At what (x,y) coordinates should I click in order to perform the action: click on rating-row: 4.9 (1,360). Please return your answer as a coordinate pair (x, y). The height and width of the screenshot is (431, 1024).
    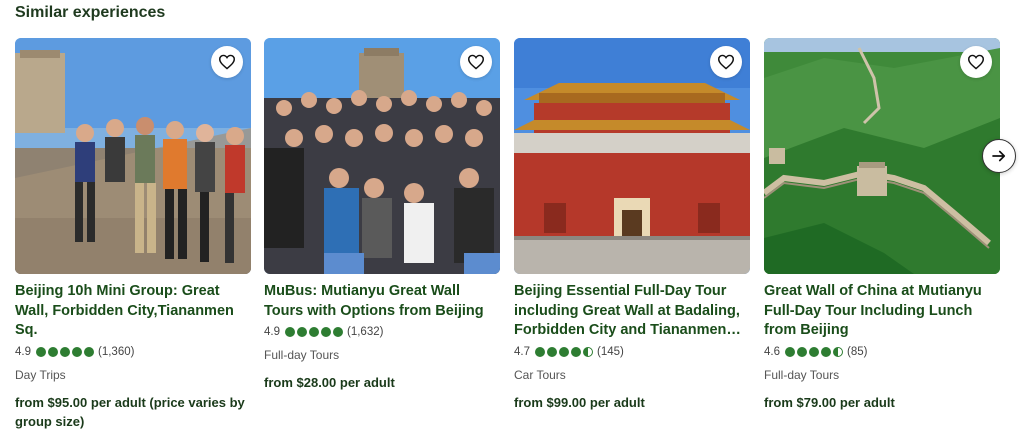
    Looking at the image, I should click on (133, 352).